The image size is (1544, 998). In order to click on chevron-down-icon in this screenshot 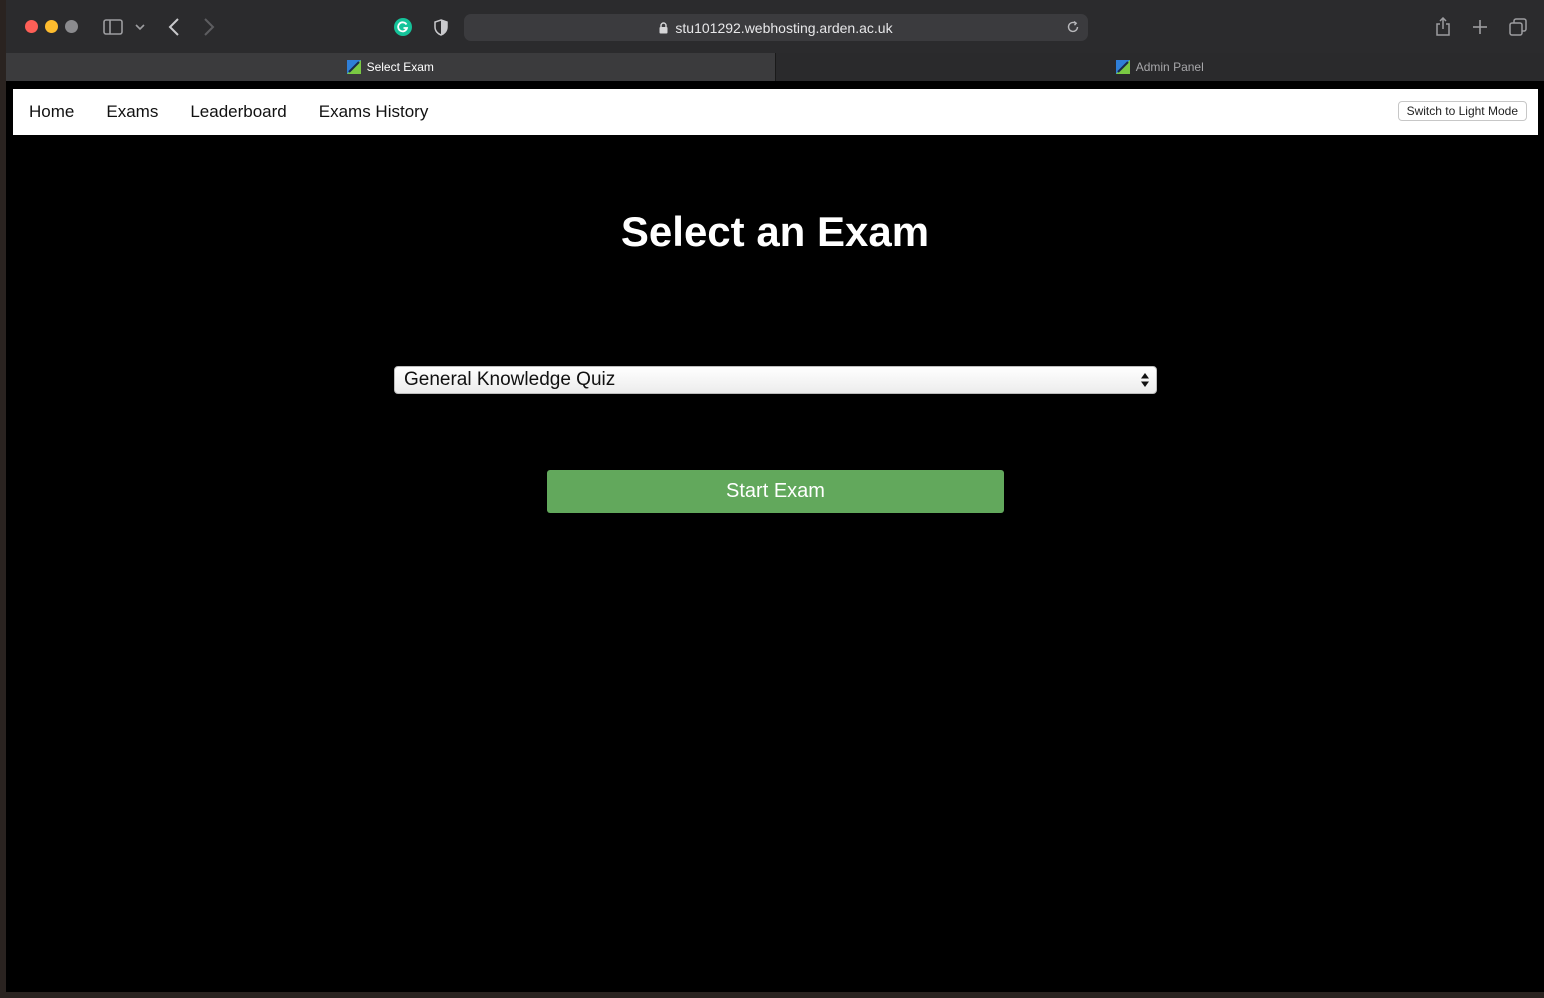, I will do `click(140, 27)`.